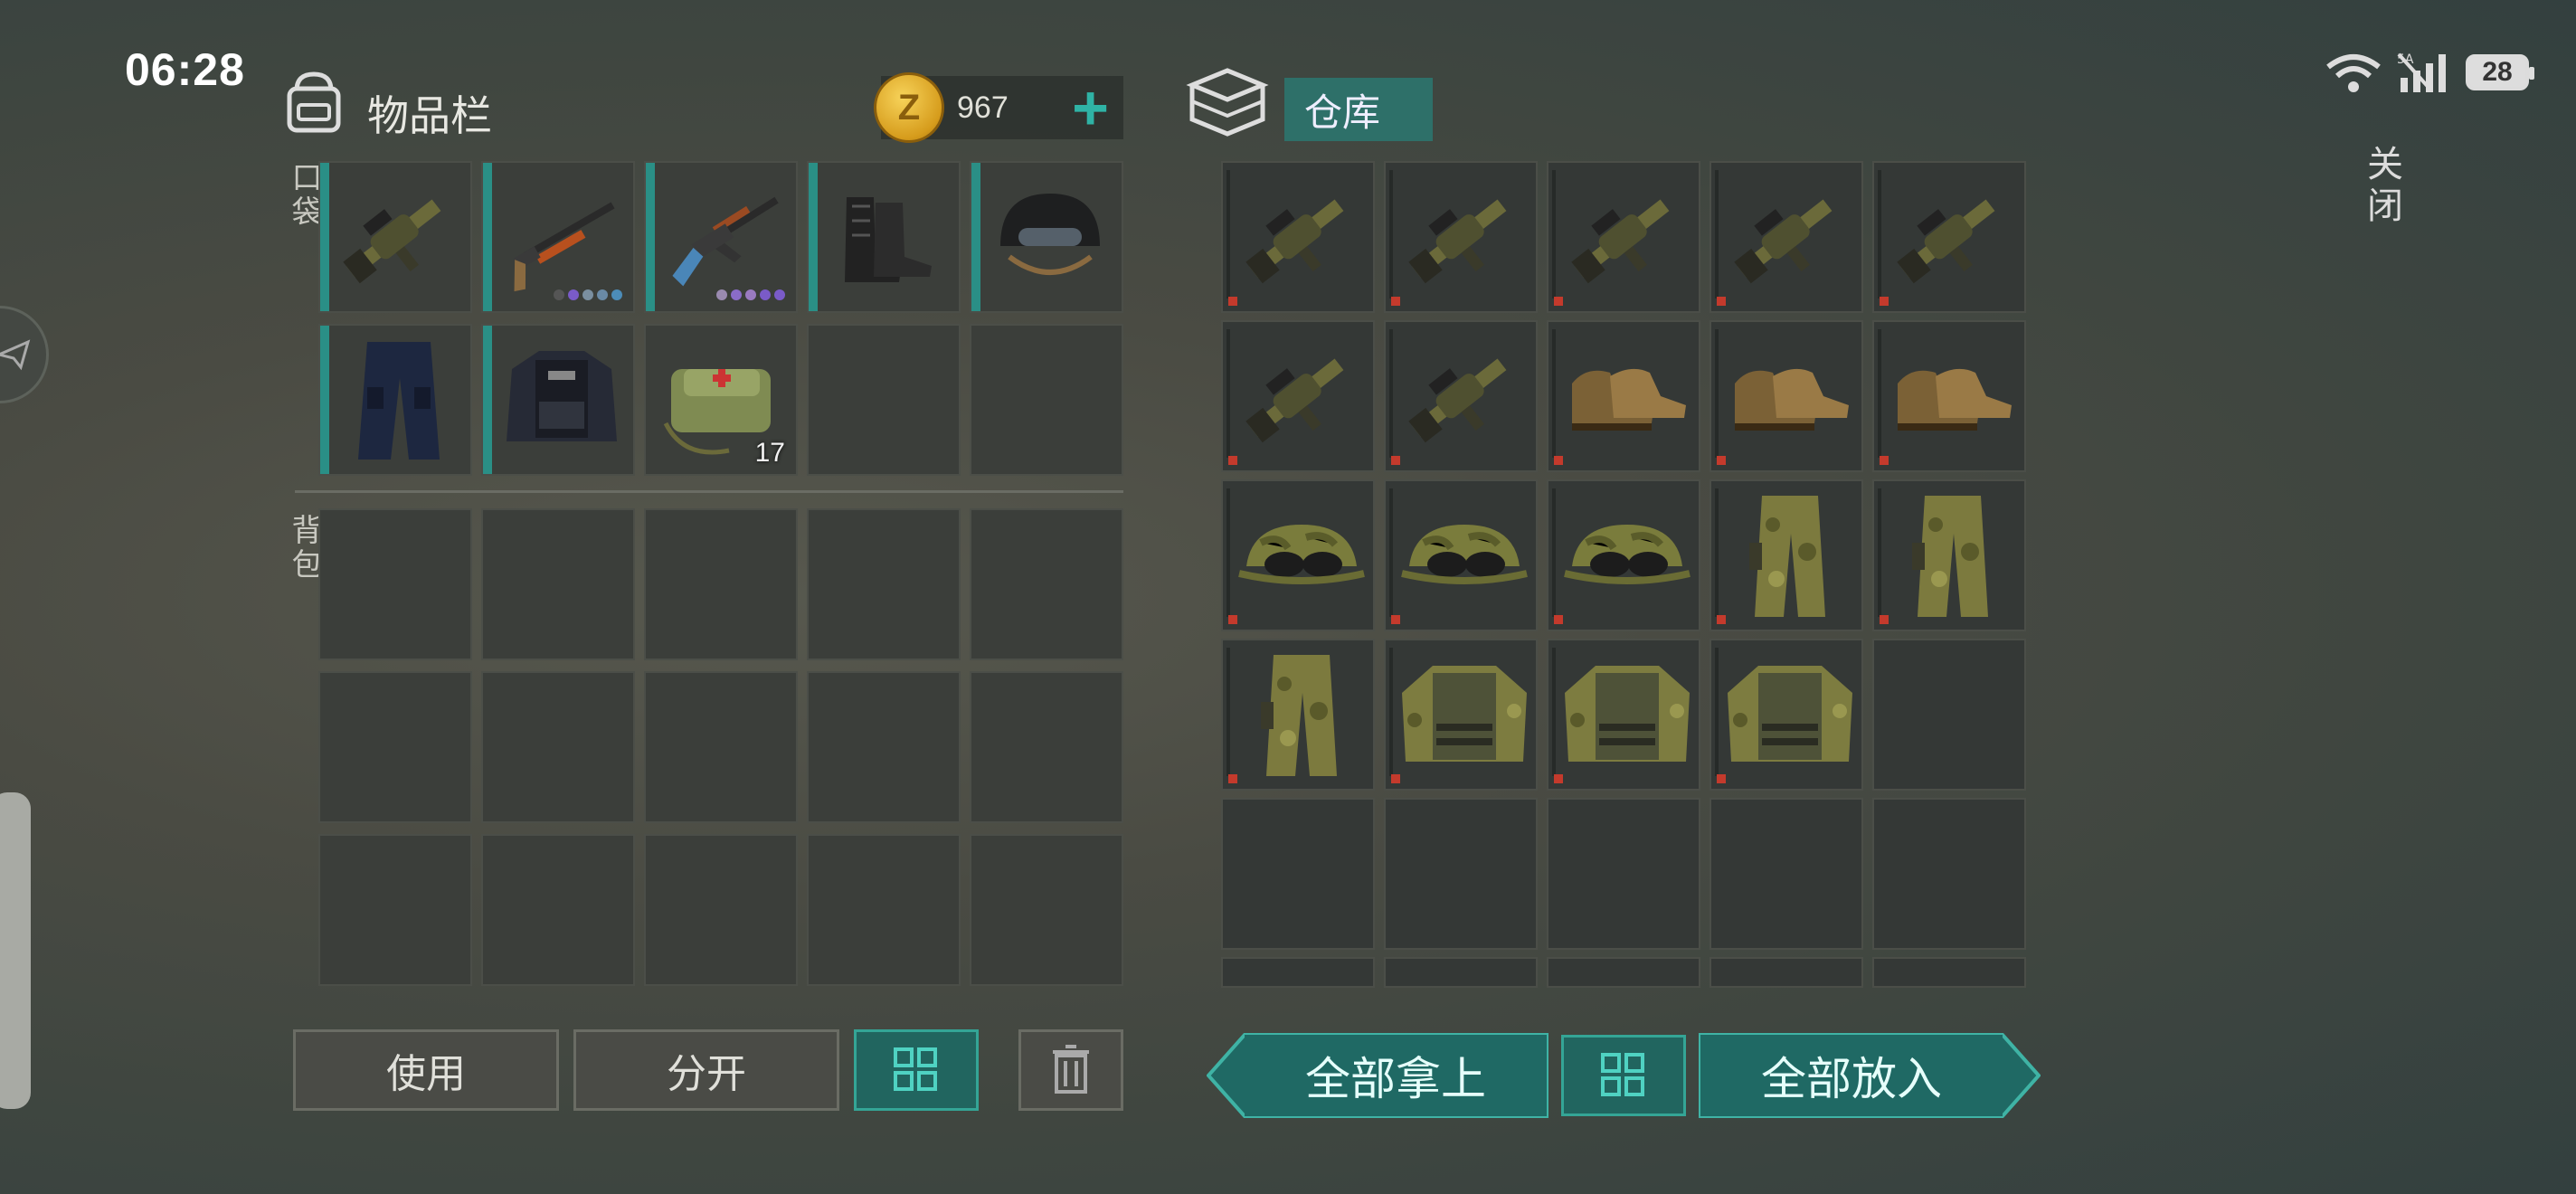 This screenshot has height=1194, width=2576. I want to click on battery-icon: 28, so click(2500, 72).